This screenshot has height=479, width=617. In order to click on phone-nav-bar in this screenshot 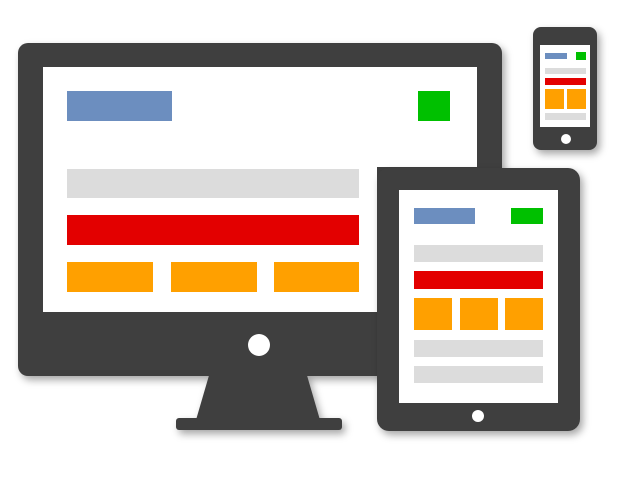, I will do `click(565, 71)`.